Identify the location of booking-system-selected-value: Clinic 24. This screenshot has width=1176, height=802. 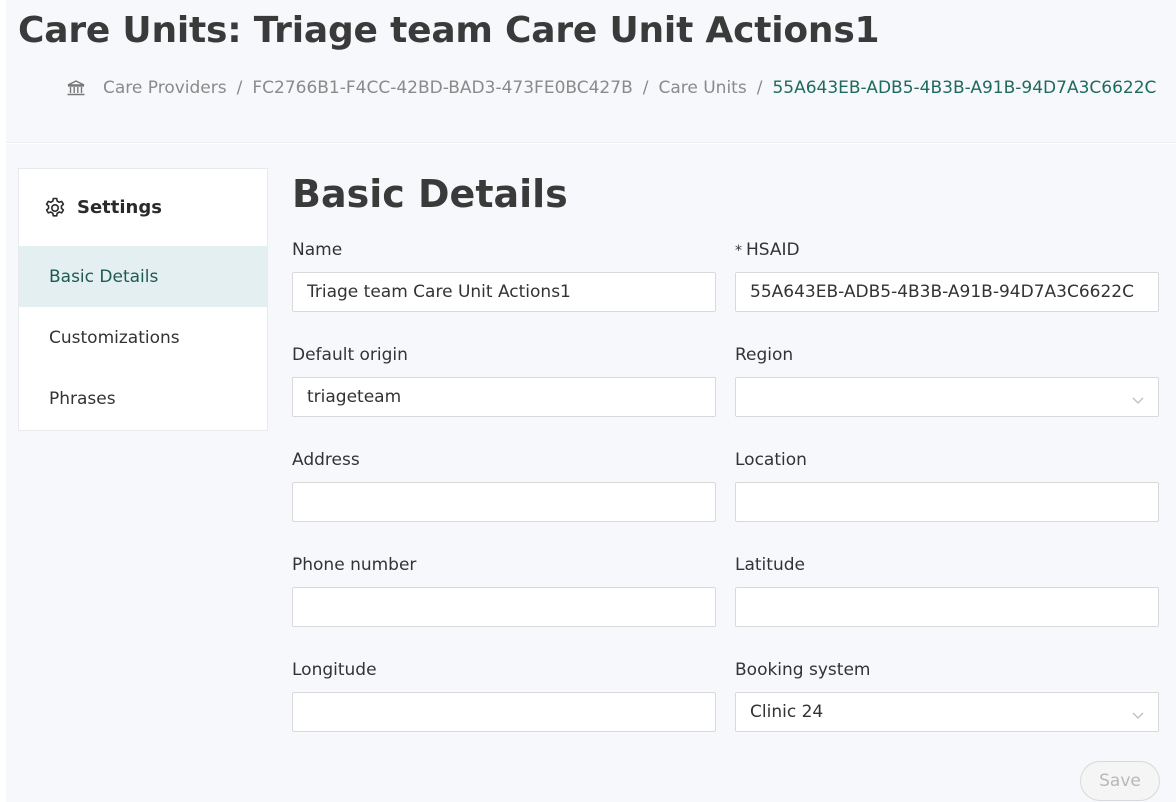
(787, 712).